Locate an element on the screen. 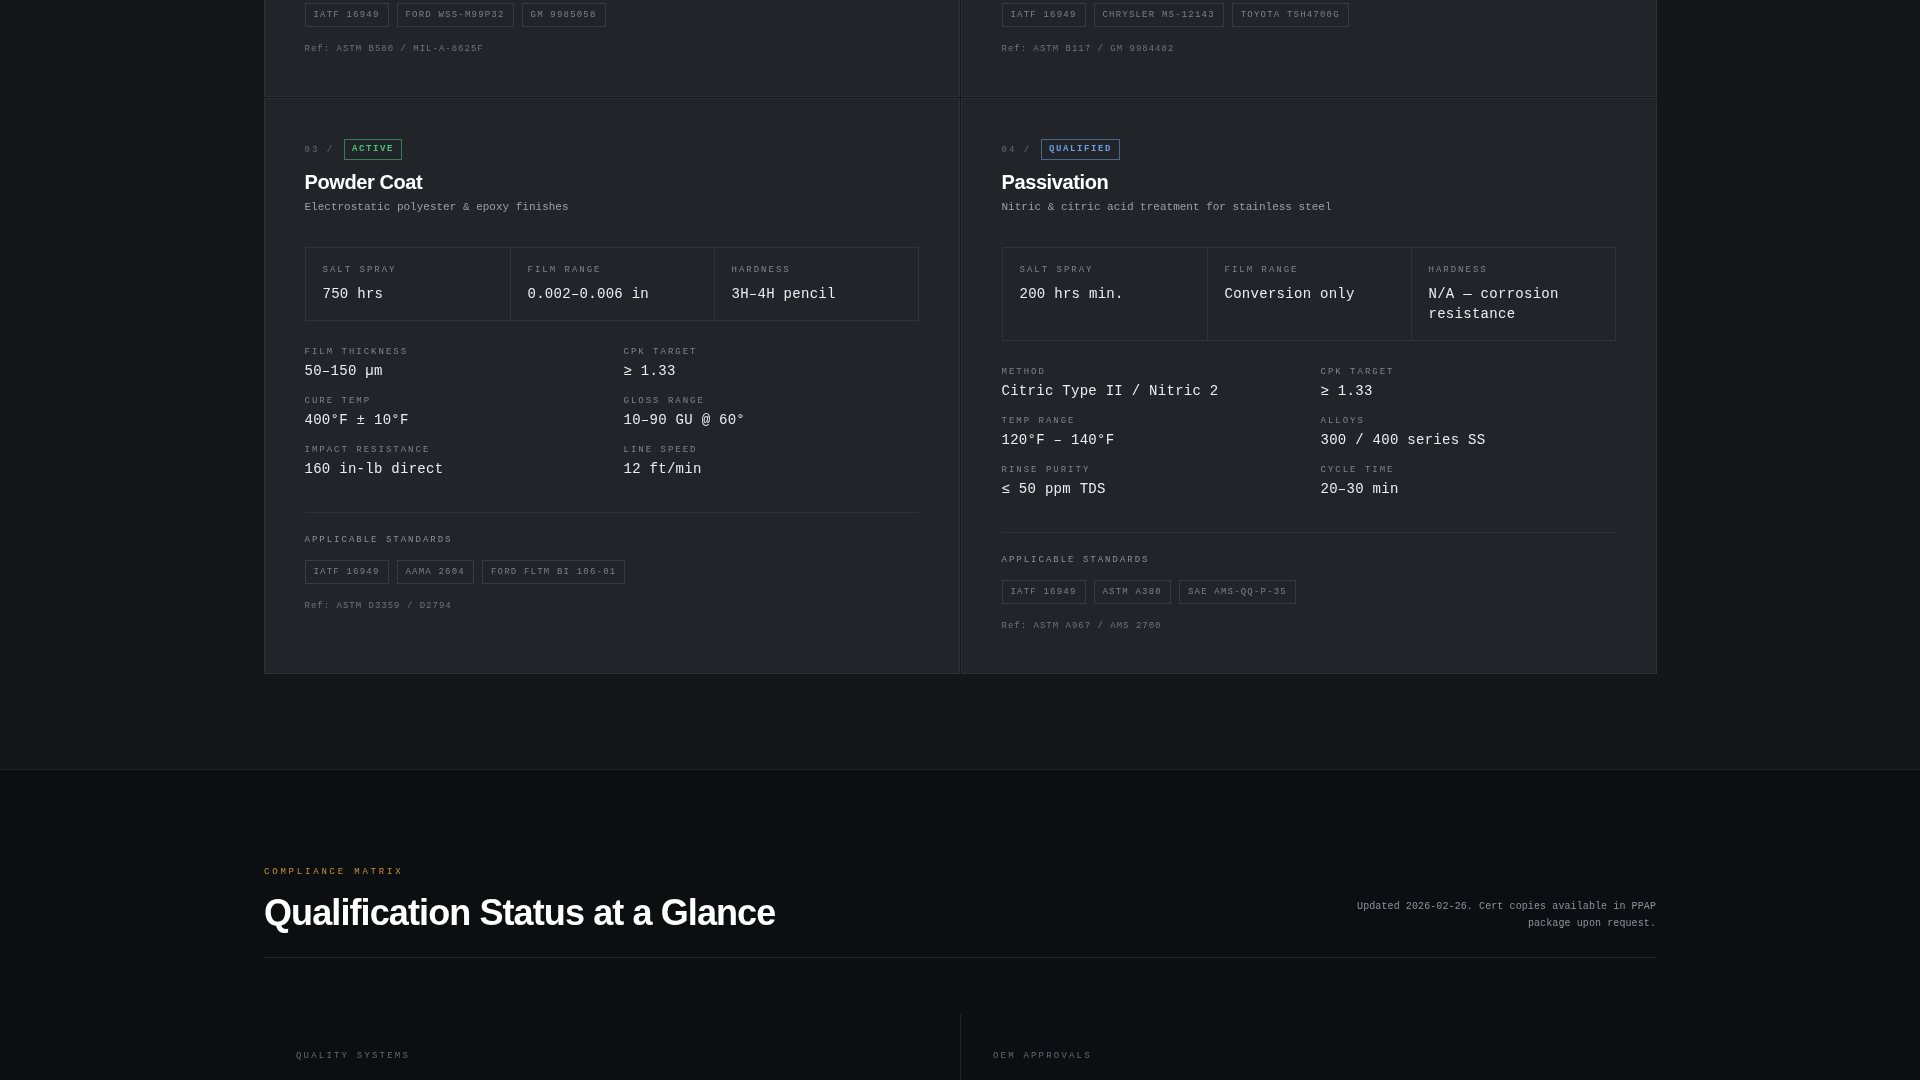 The height and width of the screenshot is (1080, 1920). status-badge: ACTIVE is located at coordinates (373, 149).